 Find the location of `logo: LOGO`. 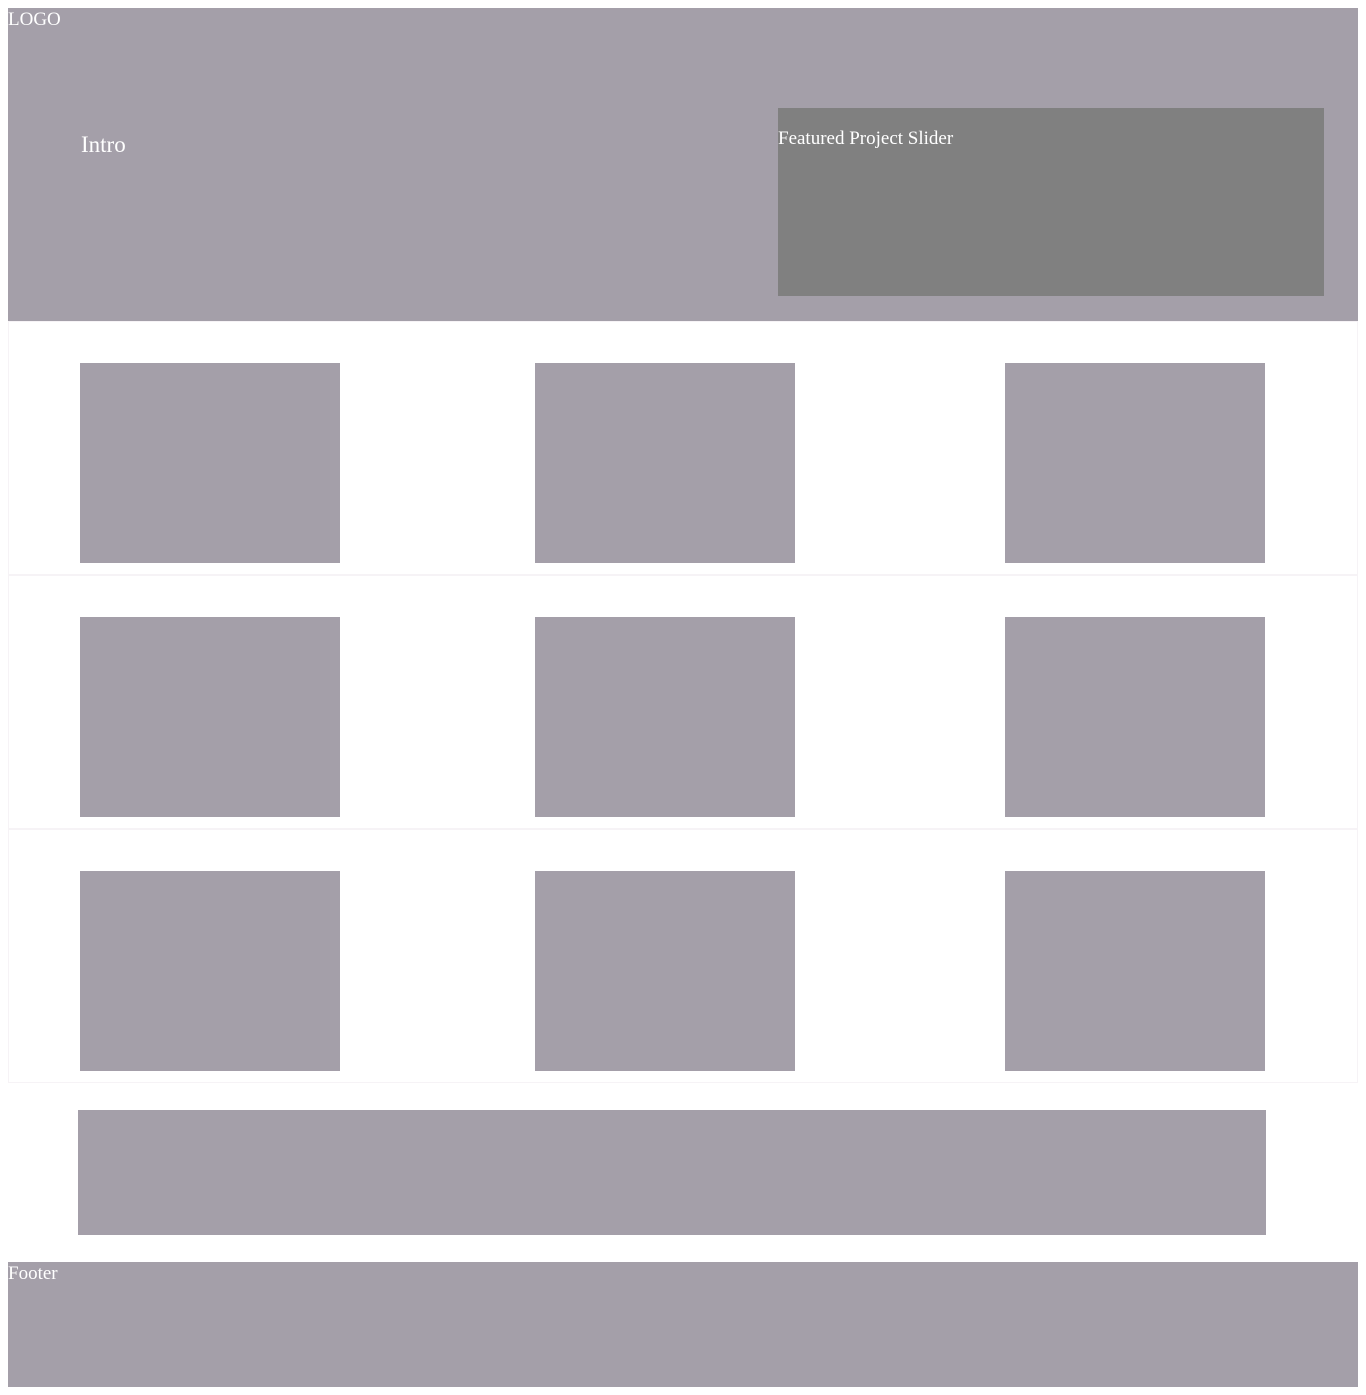

logo: LOGO is located at coordinates (34, 20).